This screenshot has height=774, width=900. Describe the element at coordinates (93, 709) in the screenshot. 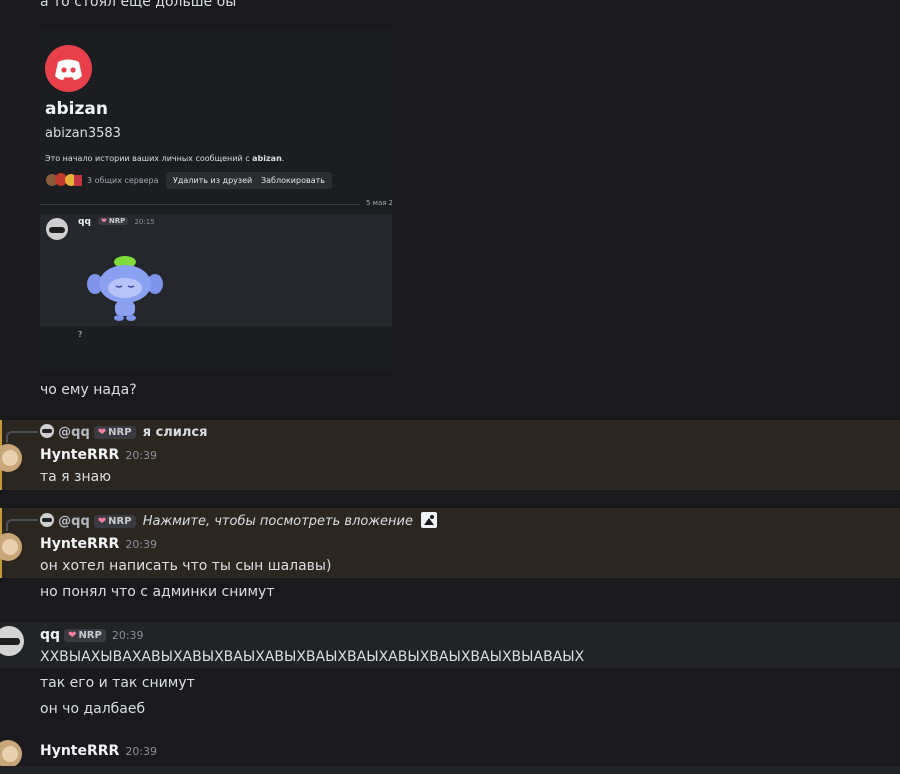

I see `message-text: он чо далбаеб` at that location.